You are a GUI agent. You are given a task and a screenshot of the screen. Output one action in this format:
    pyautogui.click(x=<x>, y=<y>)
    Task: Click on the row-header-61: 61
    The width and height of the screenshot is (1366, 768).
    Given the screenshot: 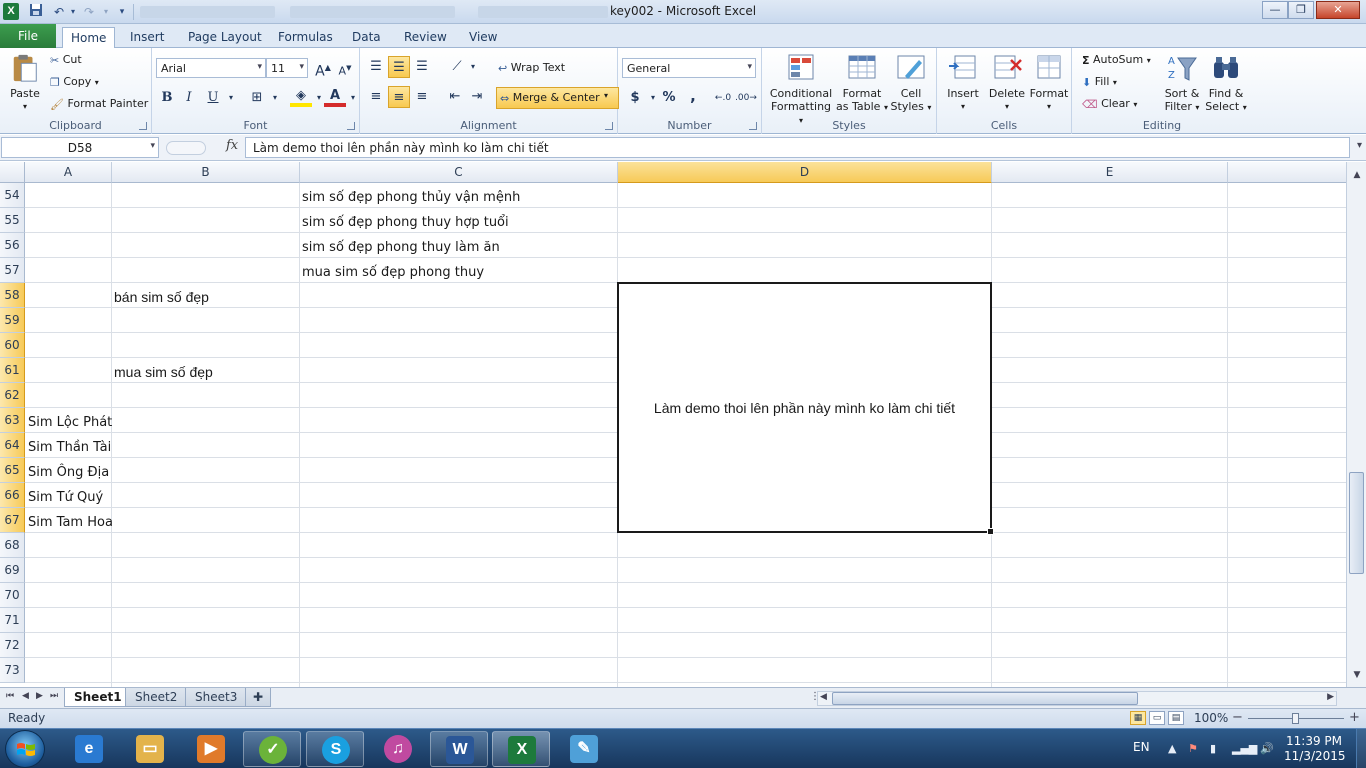 What is the action you would take?
    pyautogui.click(x=12, y=370)
    